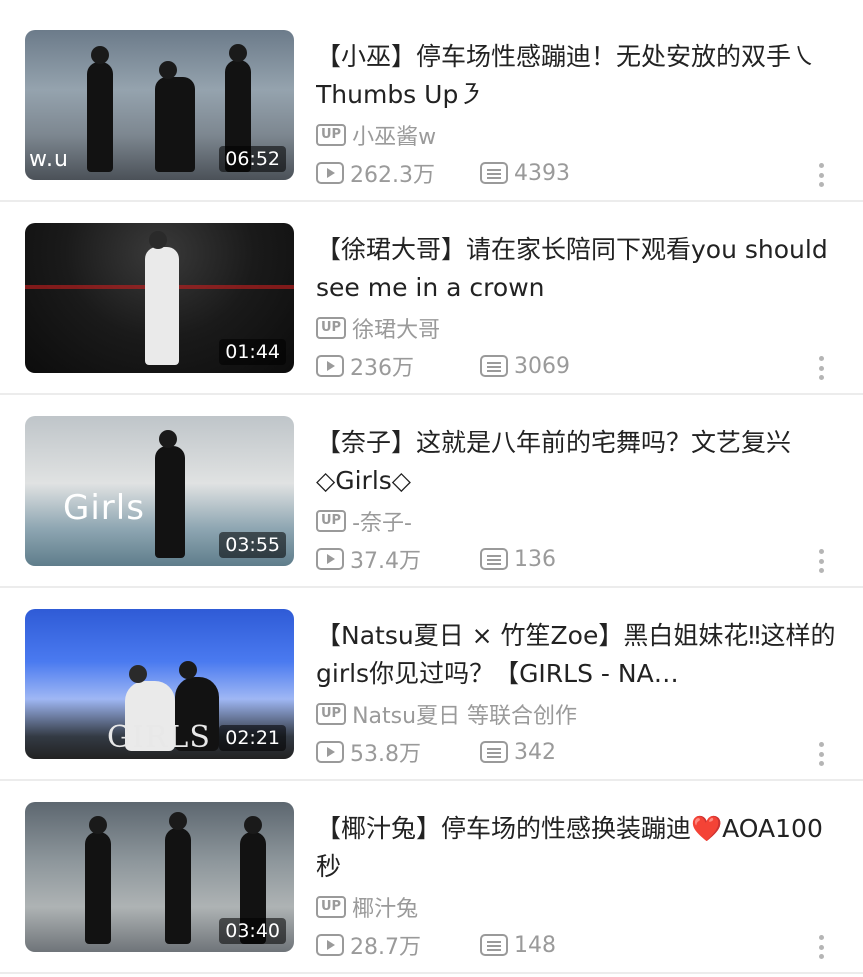 The image size is (863, 977). I want to click on danmaku-count: 3069, so click(525, 366).